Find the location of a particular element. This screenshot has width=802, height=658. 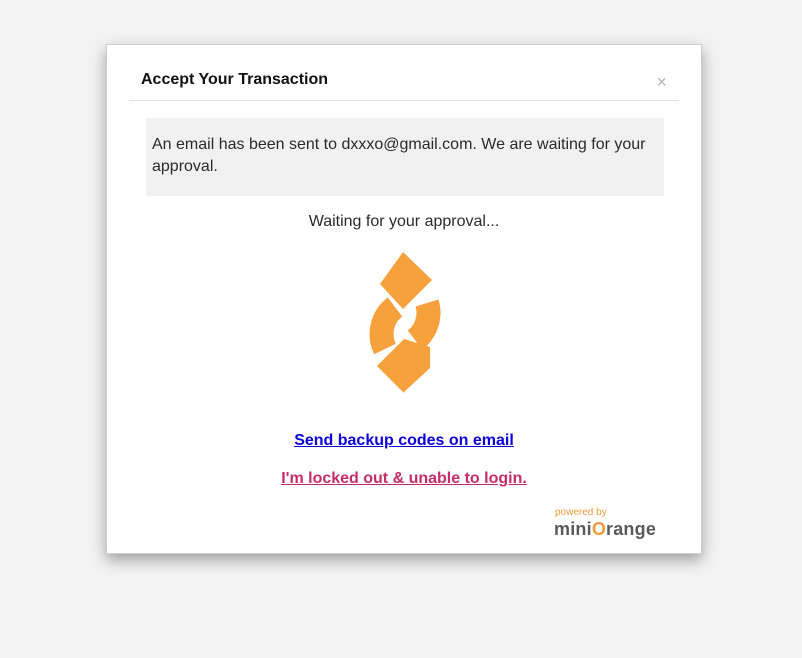

modal-header: Accept Your Transaction × is located at coordinates (404, 73).